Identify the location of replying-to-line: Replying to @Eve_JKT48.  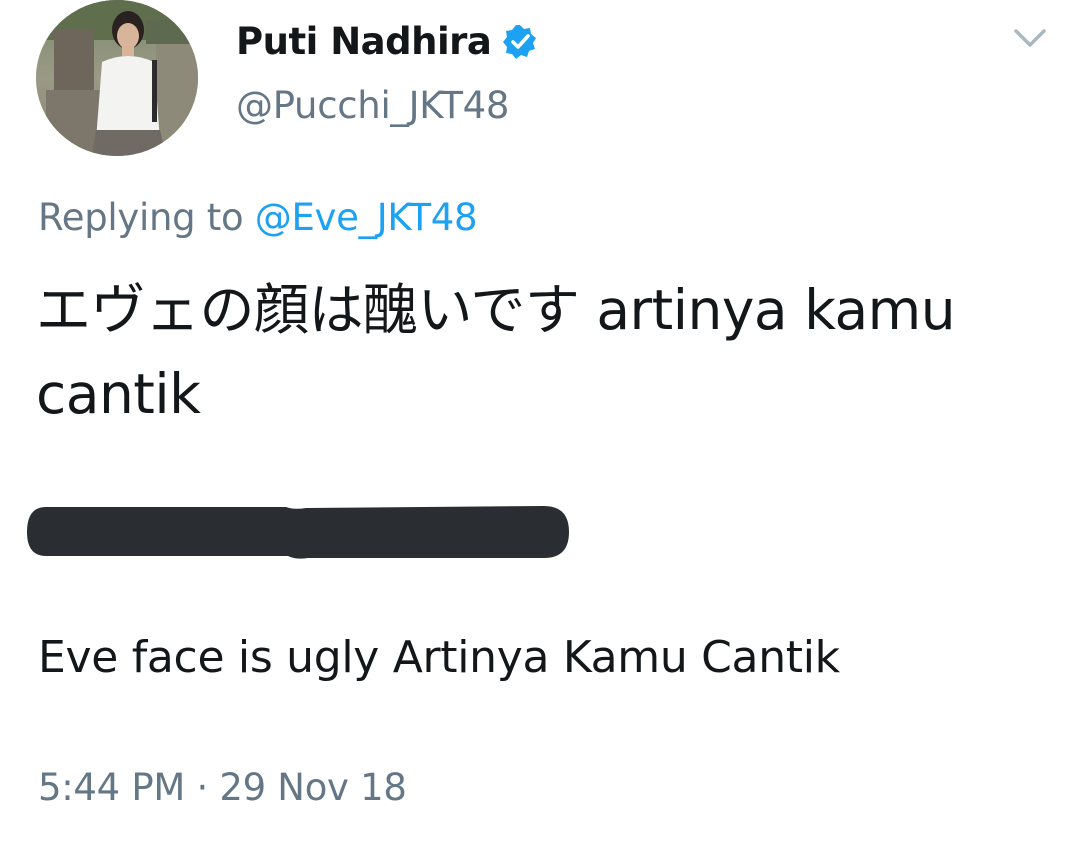
(258, 217).